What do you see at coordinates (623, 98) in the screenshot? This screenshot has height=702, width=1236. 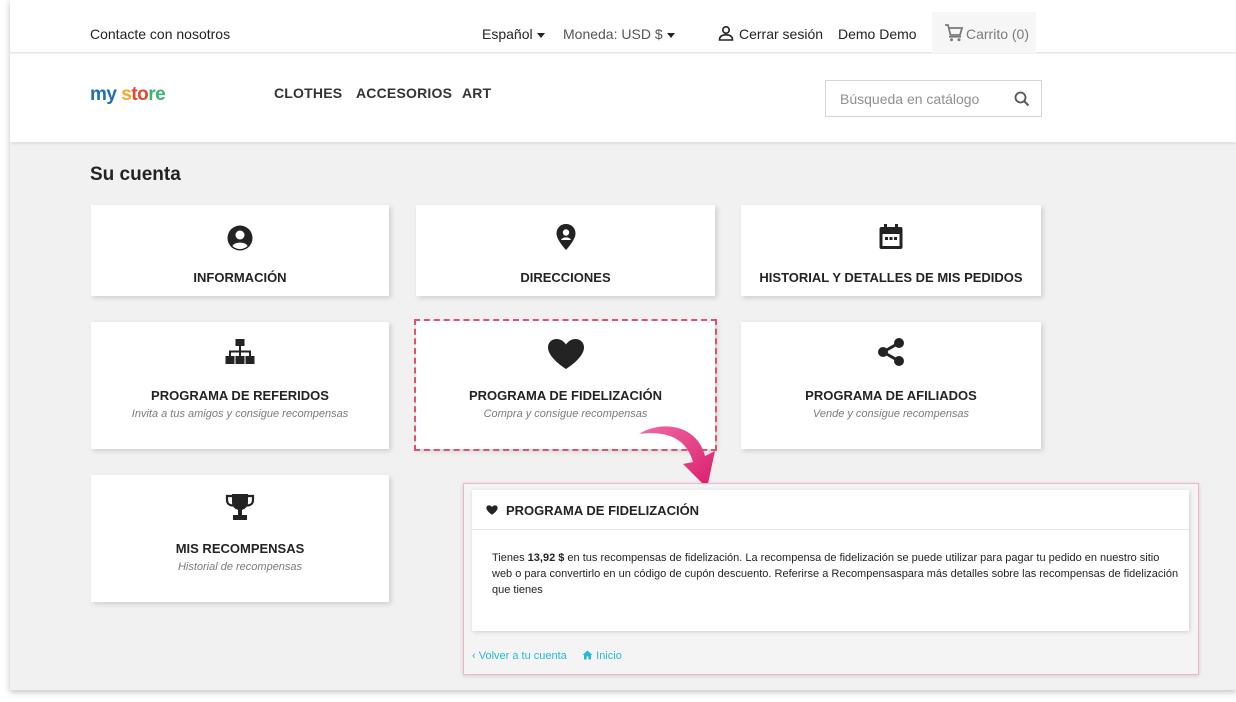 I see `header: my store CLOTHES ACCESORIOS ART` at bounding box center [623, 98].